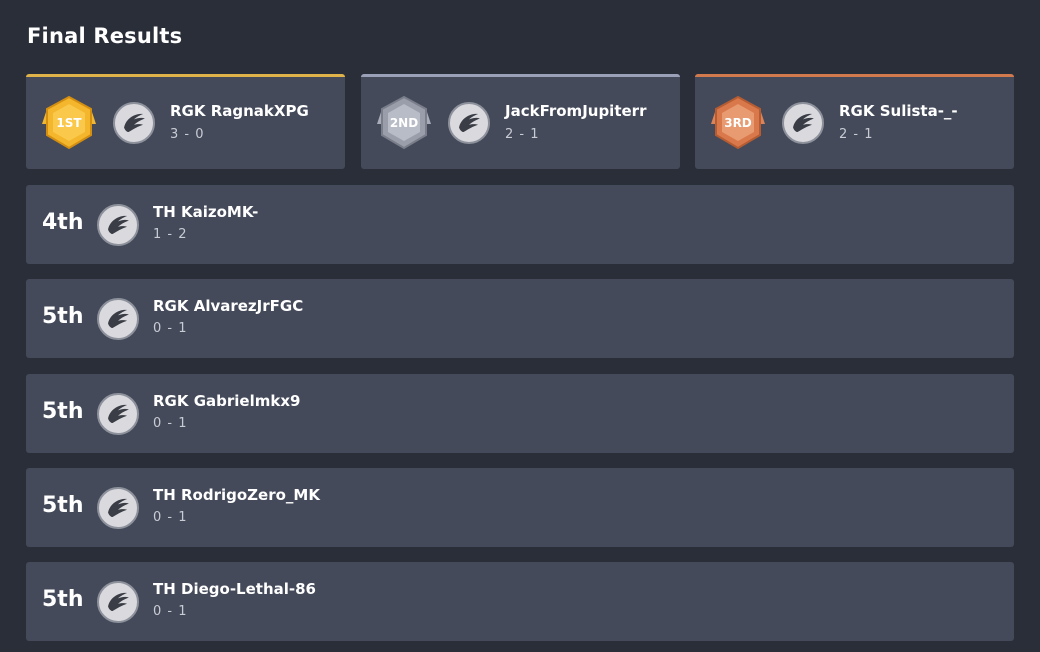  Describe the element at coordinates (227, 401) in the screenshot. I see `player-name: RGK Gabrielmkx9` at that location.